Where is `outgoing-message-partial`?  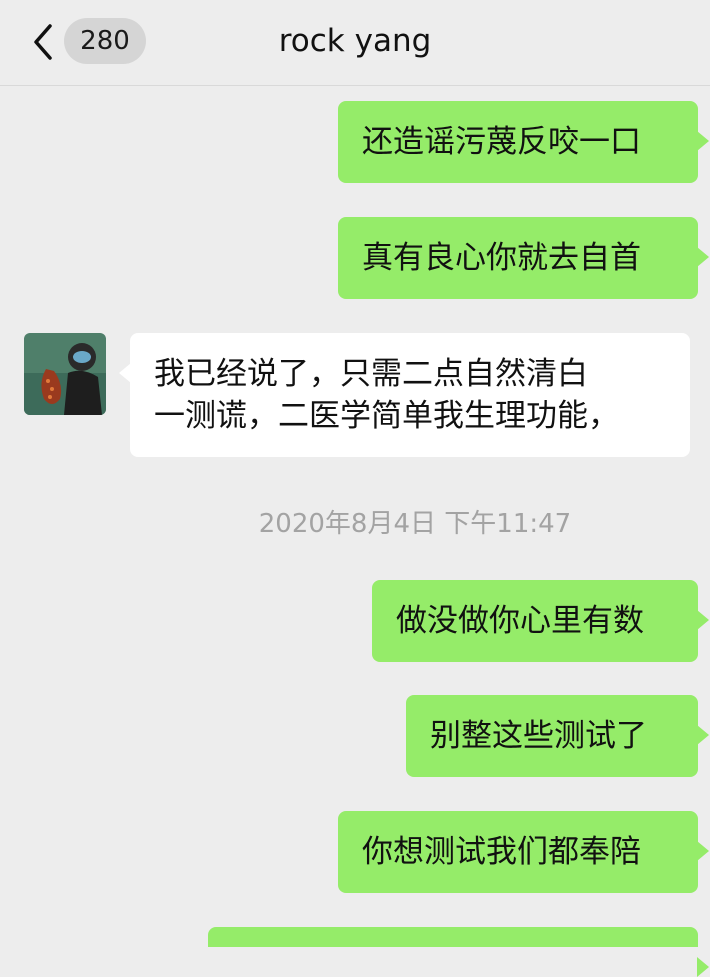
outgoing-message-partial is located at coordinates (458, 952).